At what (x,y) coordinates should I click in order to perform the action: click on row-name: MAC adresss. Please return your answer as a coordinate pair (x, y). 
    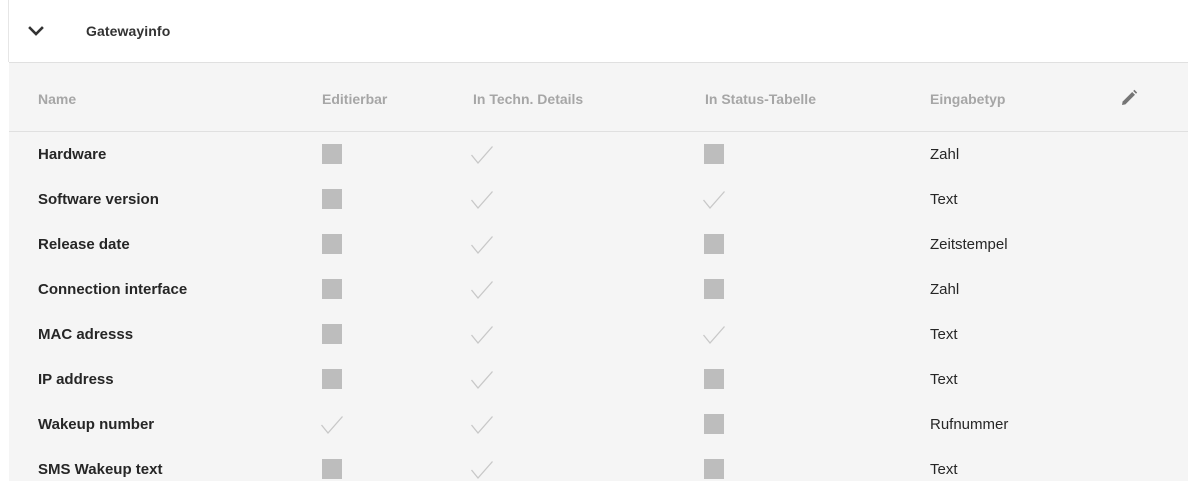
    Looking at the image, I should click on (86, 334).